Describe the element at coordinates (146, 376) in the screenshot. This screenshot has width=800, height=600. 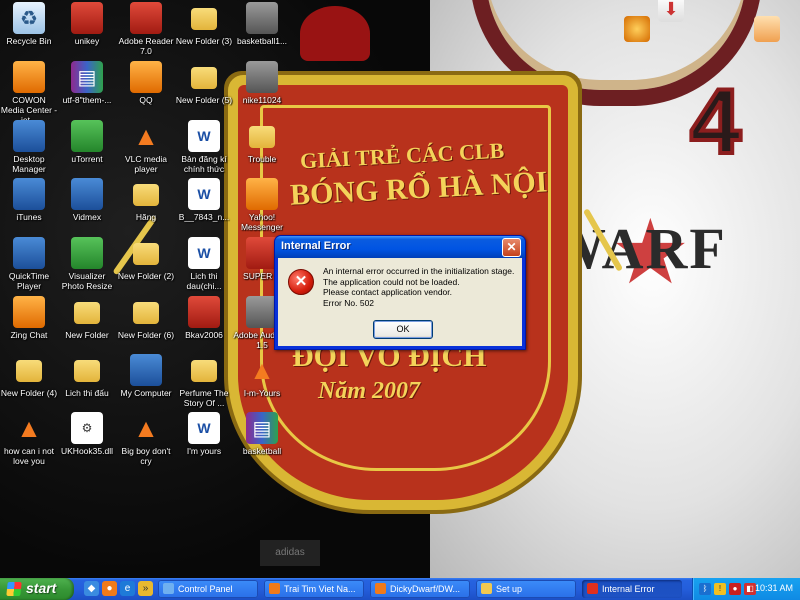
I see `desktop-icon: My Computer` at that location.